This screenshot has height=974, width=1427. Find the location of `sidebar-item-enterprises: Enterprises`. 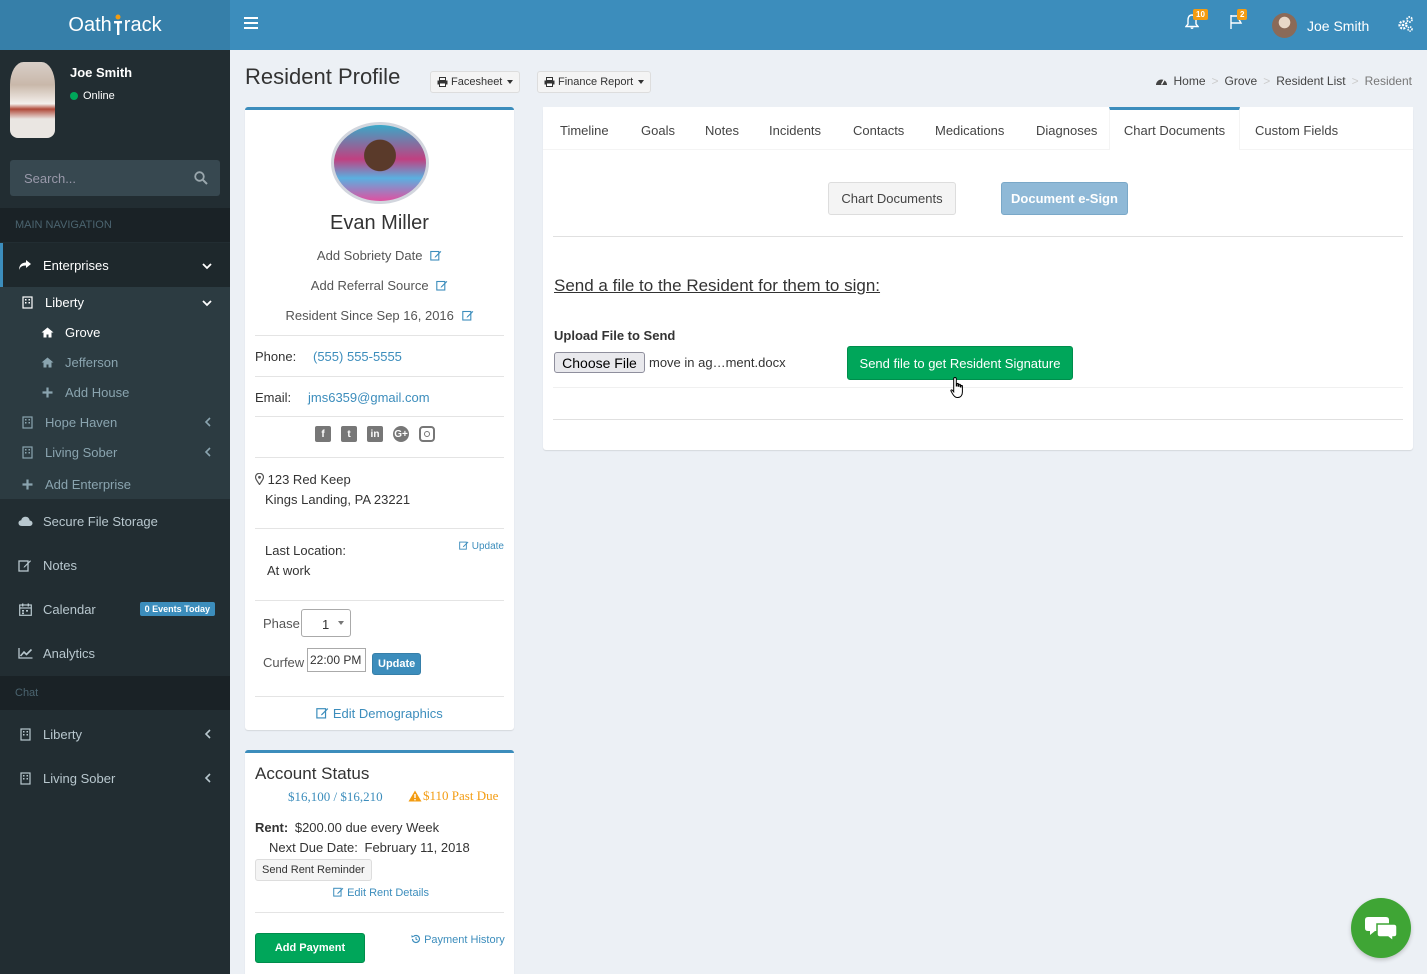

sidebar-item-enterprises: Enterprises is located at coordinates (115, 265).